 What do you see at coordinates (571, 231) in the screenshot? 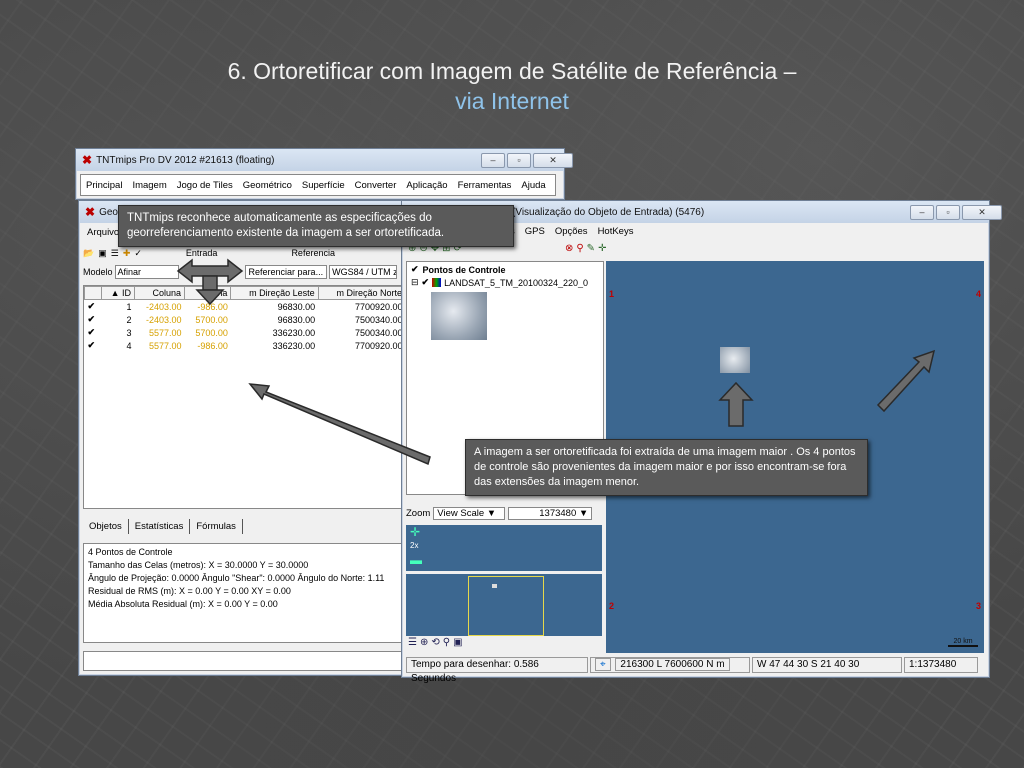
I see `menu-opcoes: Opções` at bounding box center [571, 231].